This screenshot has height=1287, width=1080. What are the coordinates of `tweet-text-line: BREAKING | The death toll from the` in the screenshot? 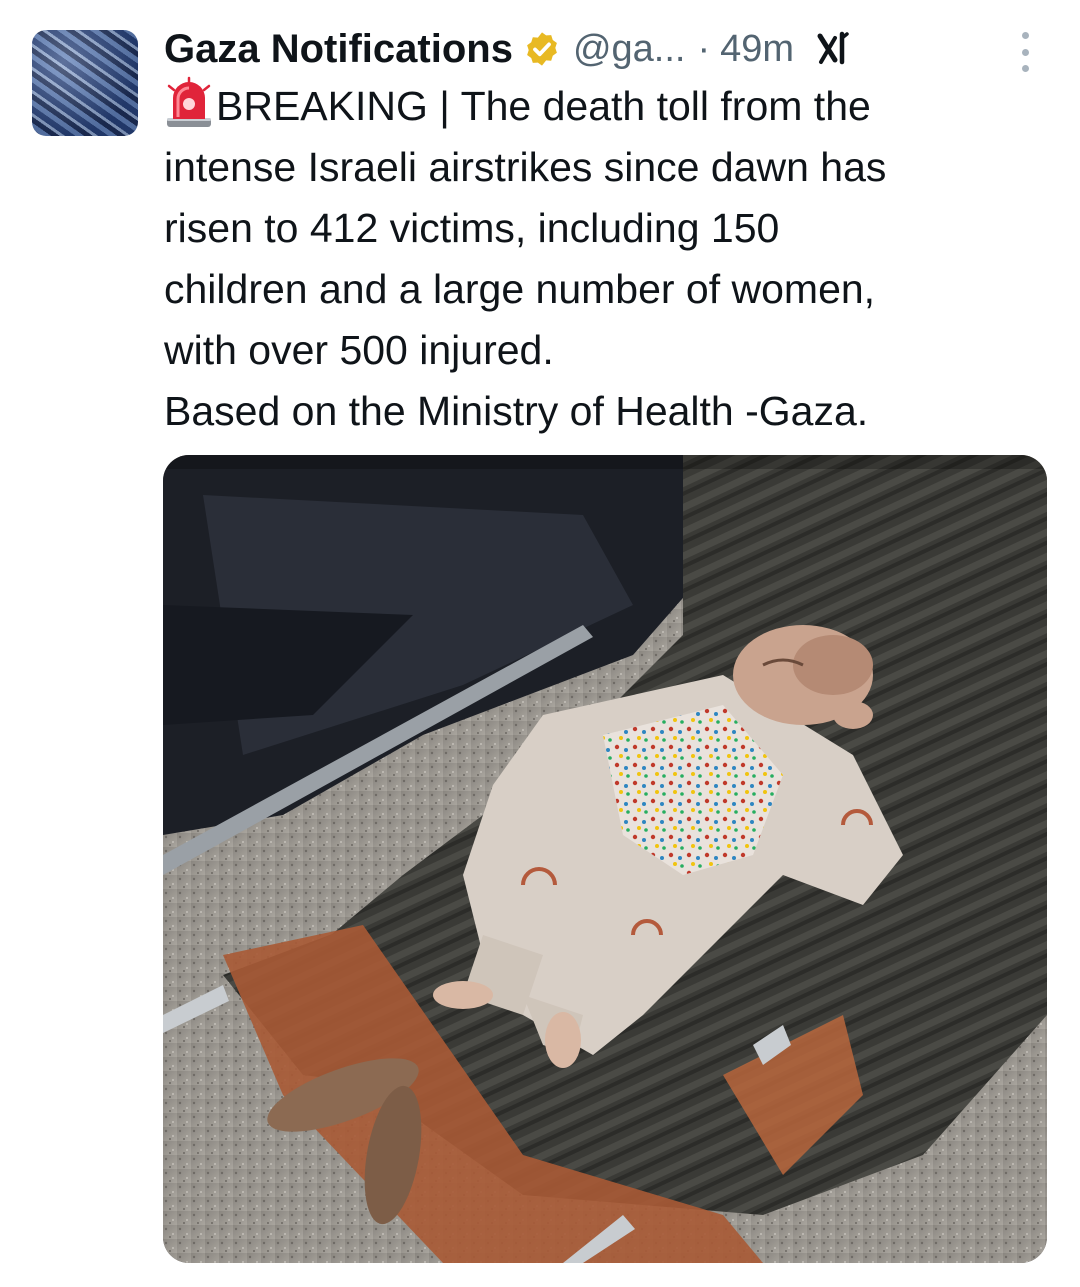 It's located at (604, 106).